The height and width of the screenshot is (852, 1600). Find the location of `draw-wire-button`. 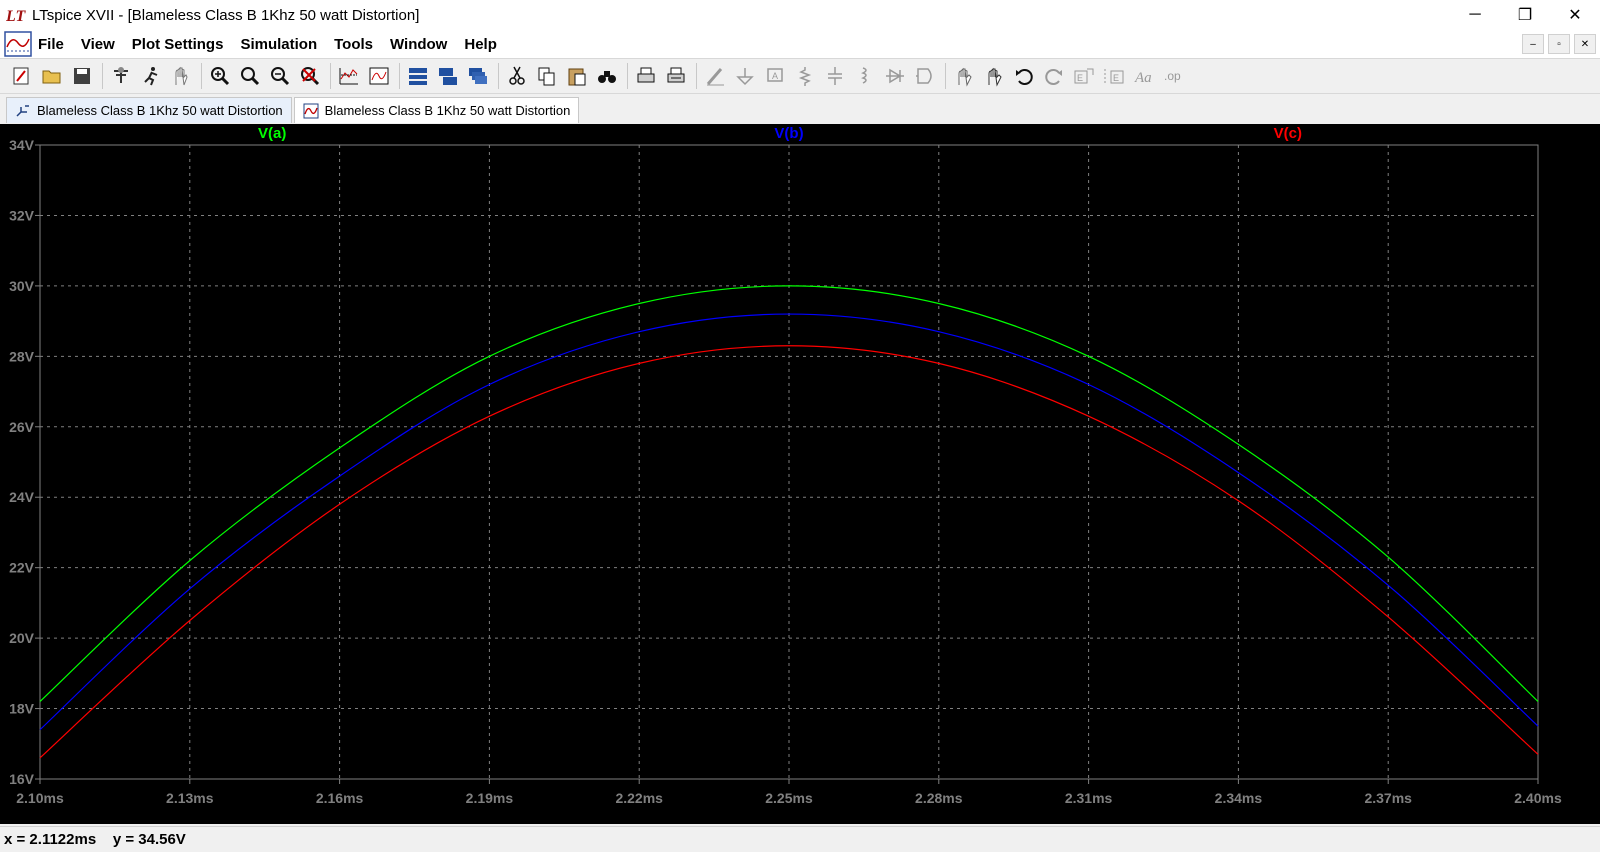

draw-wire-button is located at coordinates (715, 76).